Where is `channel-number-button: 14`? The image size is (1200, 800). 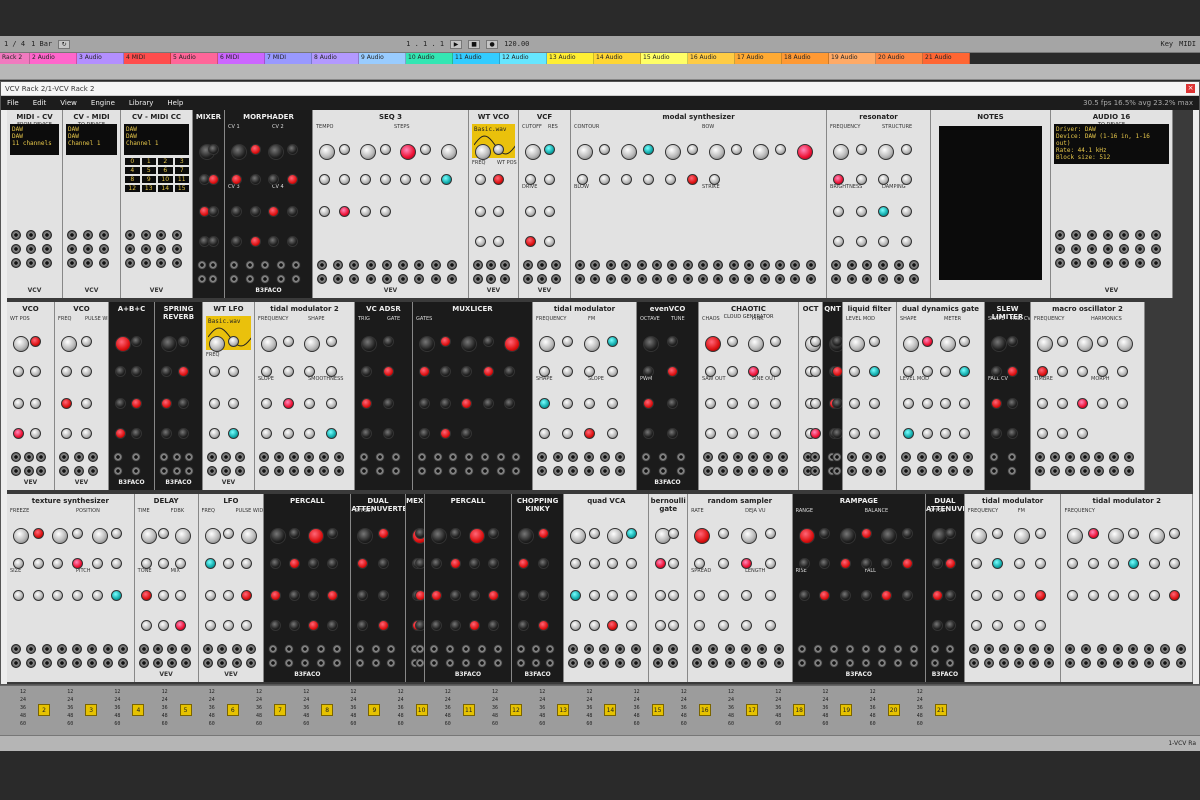 channel-number-button: 14 is located at coordinates (610, 710).